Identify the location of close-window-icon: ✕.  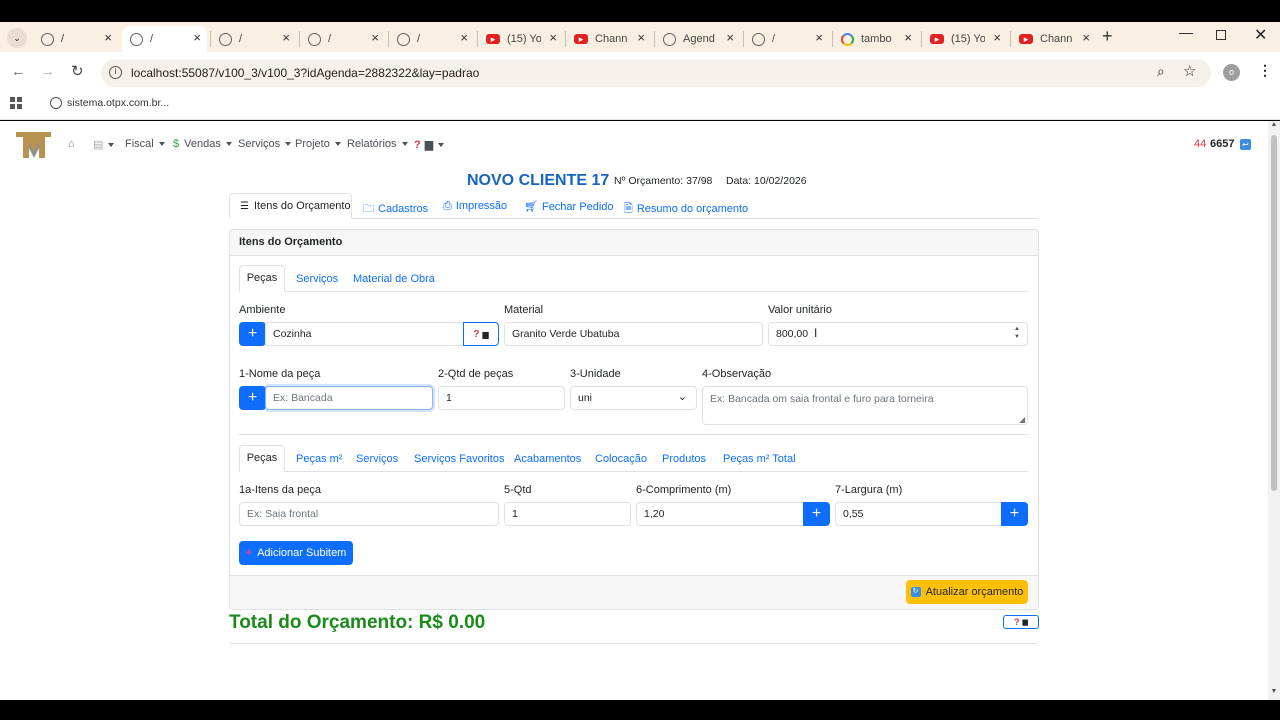
(1260, 35).